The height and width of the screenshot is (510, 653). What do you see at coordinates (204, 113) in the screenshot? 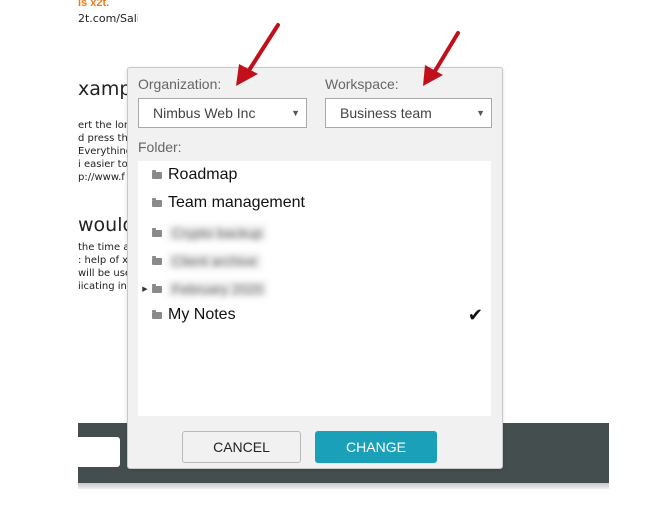
I see `organization-value: Nimbus Web Inc` at bounding box center [204, 113].